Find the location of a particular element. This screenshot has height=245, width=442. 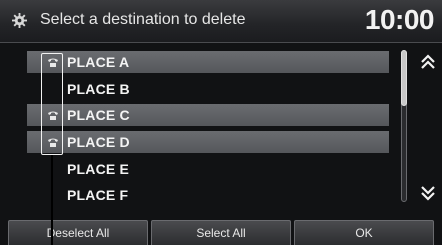

scroll-down-button is located at coordinates (428, 193).